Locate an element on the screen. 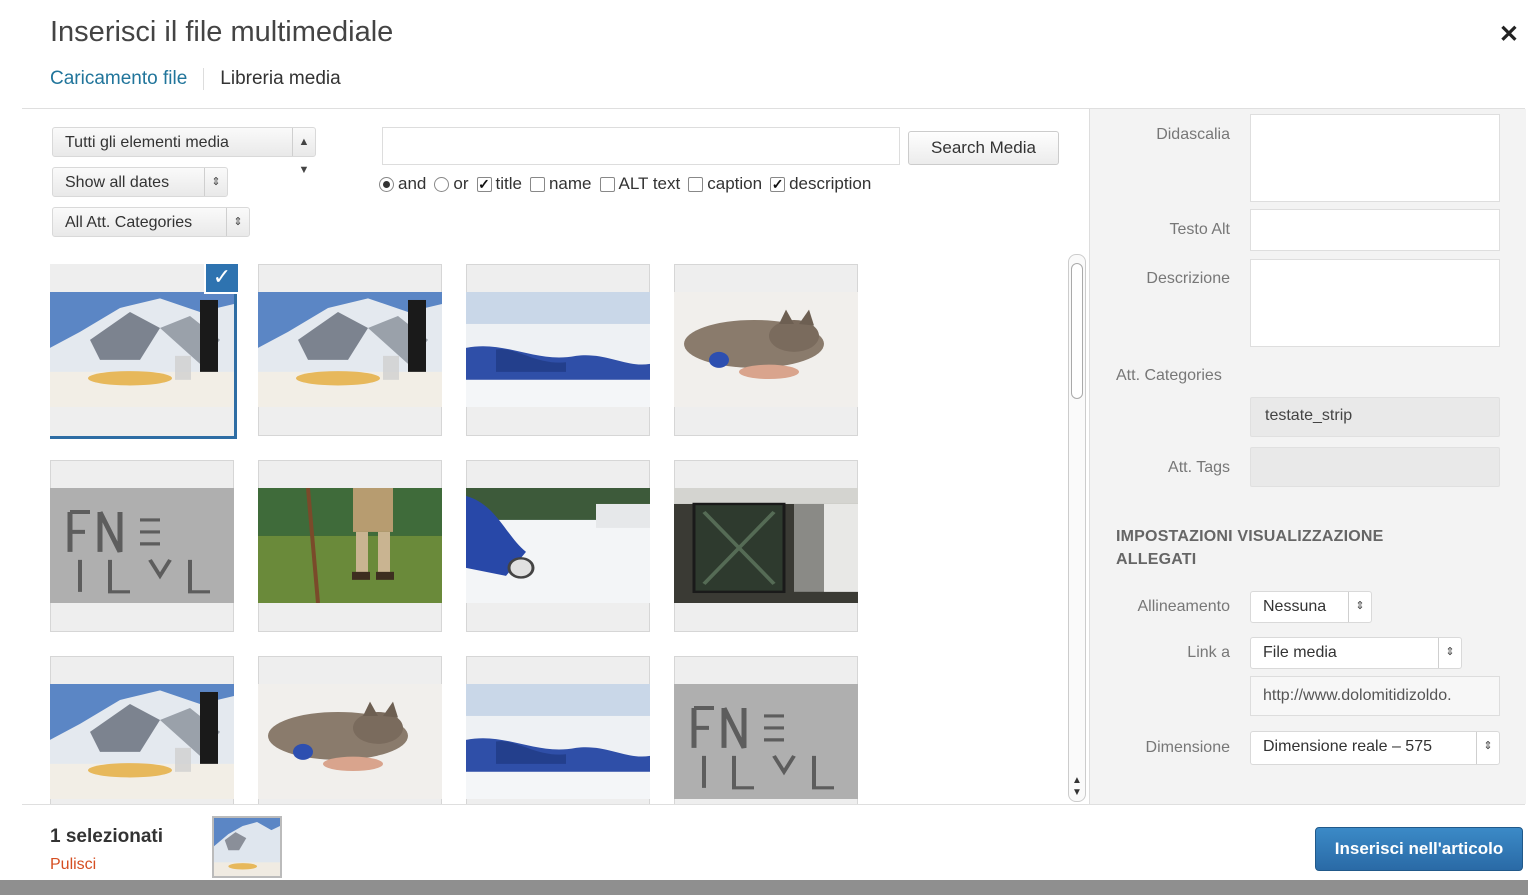 Image resolution: width=1528 pixels, height=895 pixels. option-or-label: or is located at coordinates (461, 183).